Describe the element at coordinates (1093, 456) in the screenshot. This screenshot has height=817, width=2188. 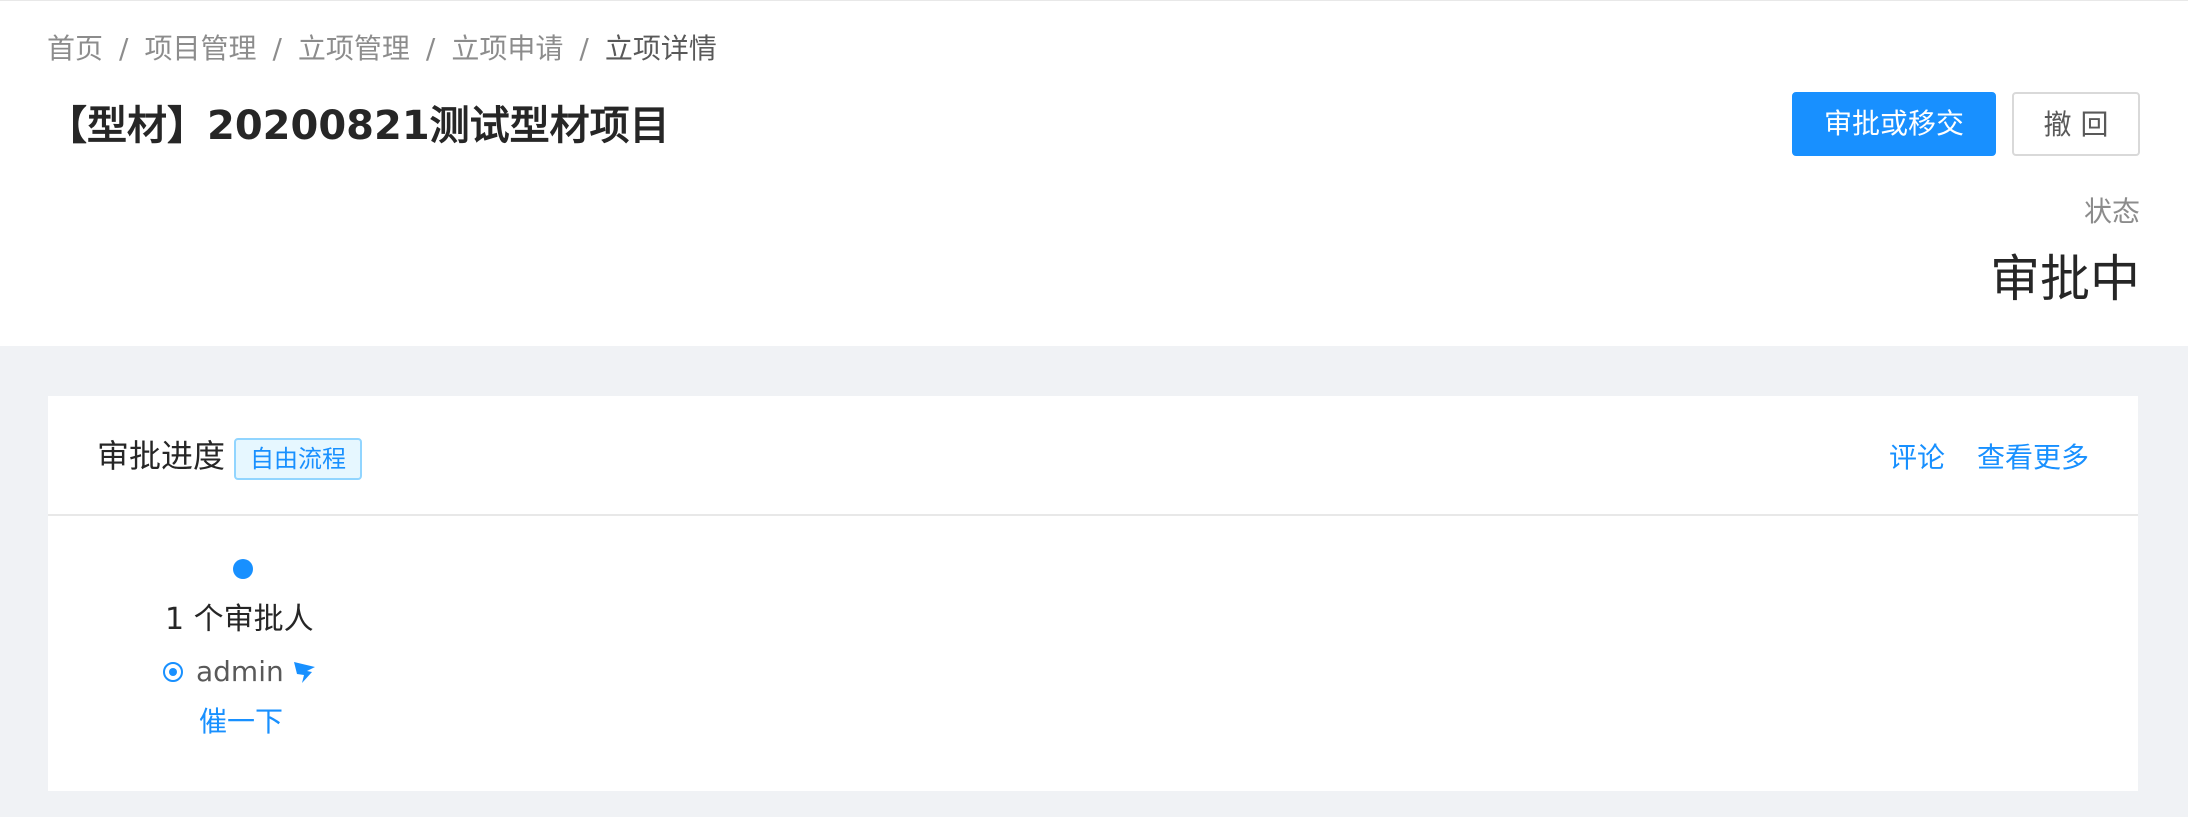
I see `card-header: 审批进度 自由流程 评论 查看更多` at that location.